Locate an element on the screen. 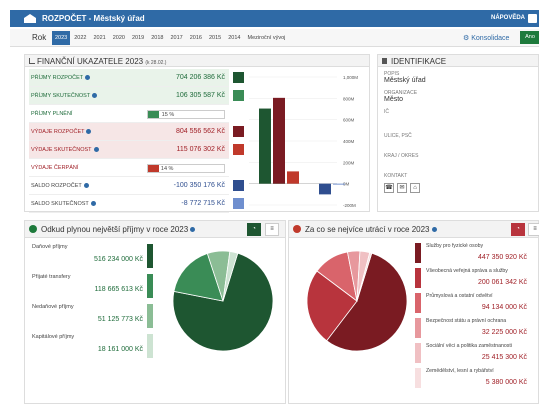  progress-bar: 14 % is located at coordinates (186, 168).